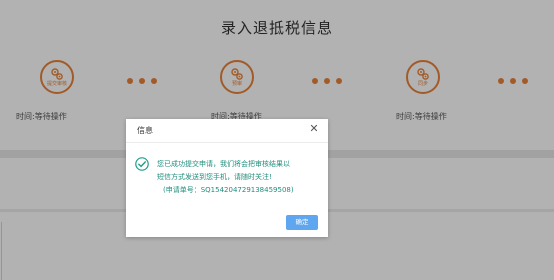  Describe the element at coordinates (142, 164) in the screenshot. I see `check-circle-icon` at that location.